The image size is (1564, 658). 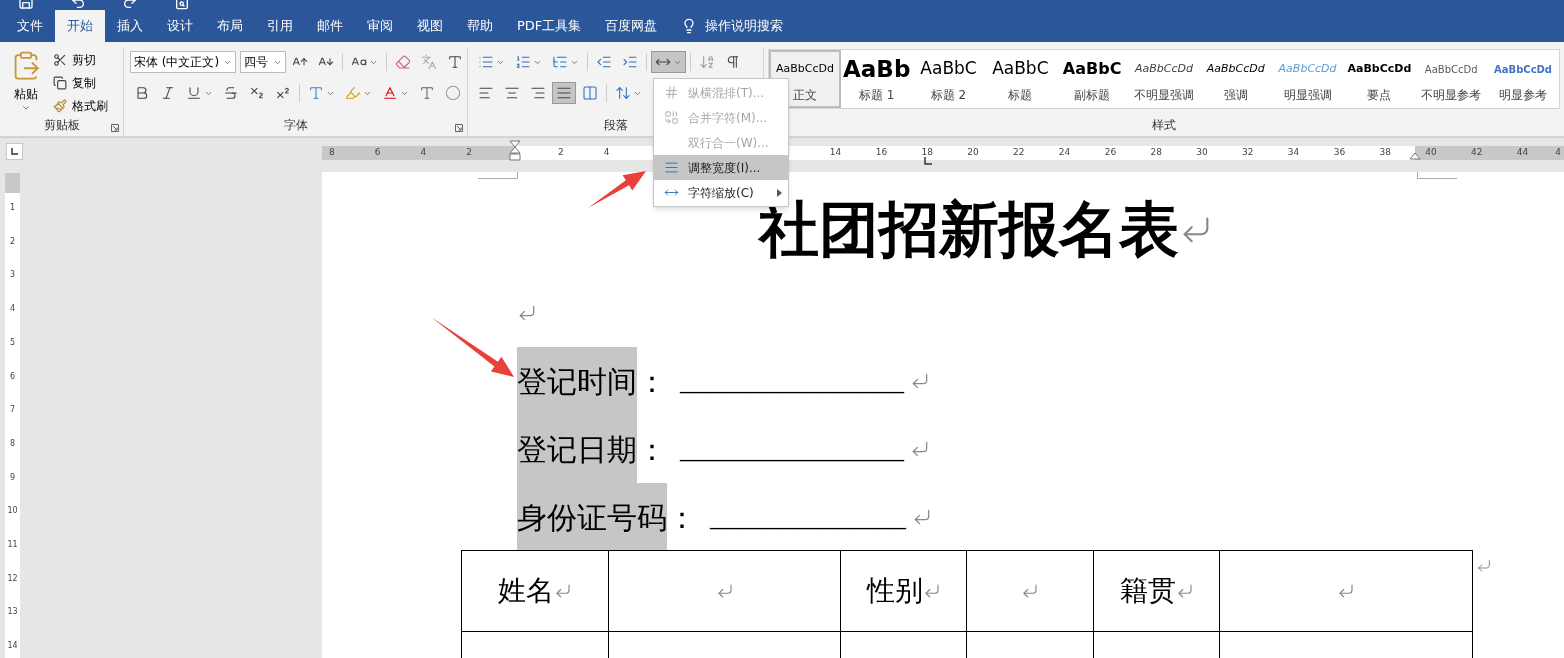 What do you see at coordinates (615, 125) in the screenshot?
I see `group-label: 段落` at bounding box center [615, 125].